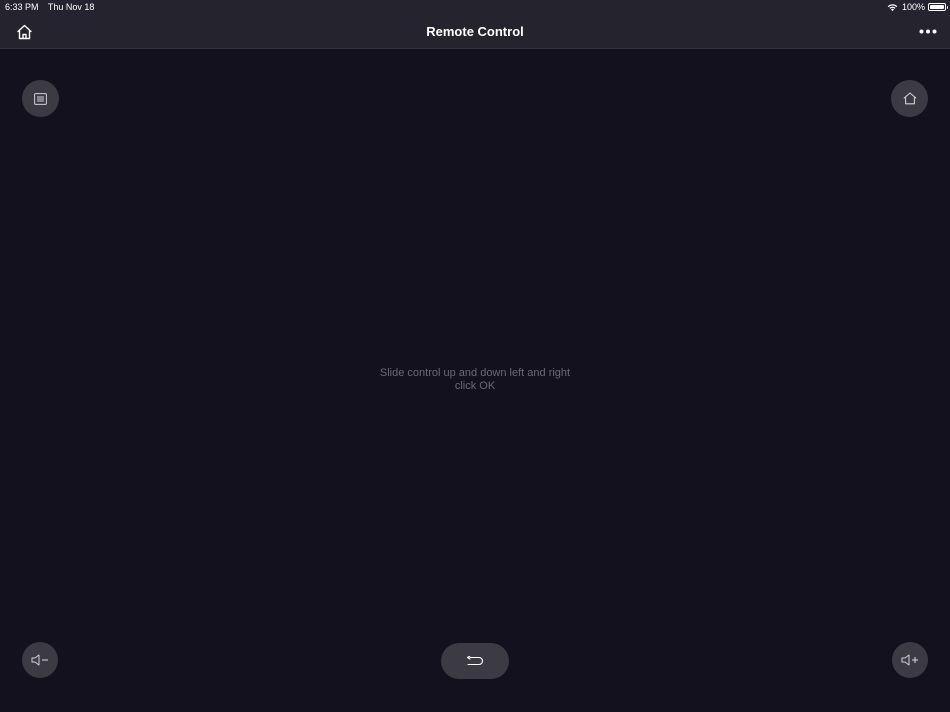 The height and width of the screenshot is (712, 950). I want to click on menu-button, so click(40, 98).